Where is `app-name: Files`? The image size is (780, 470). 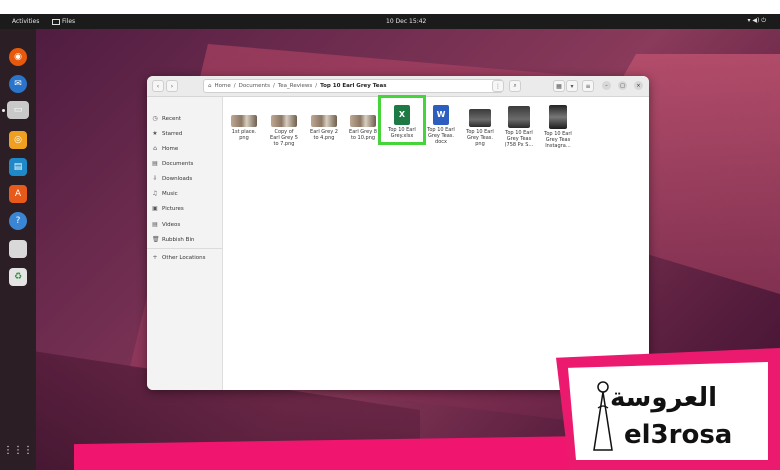 app-name: Files is located at coordinates (69, 21).